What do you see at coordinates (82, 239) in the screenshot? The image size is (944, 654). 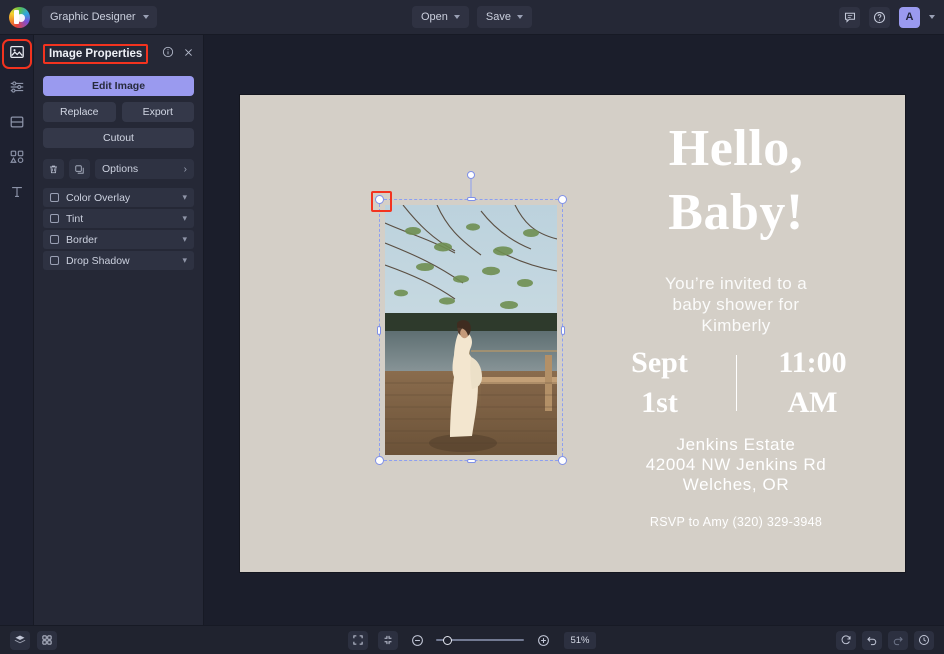 I see `effect-label: Border` at bounding box center [82, 239].